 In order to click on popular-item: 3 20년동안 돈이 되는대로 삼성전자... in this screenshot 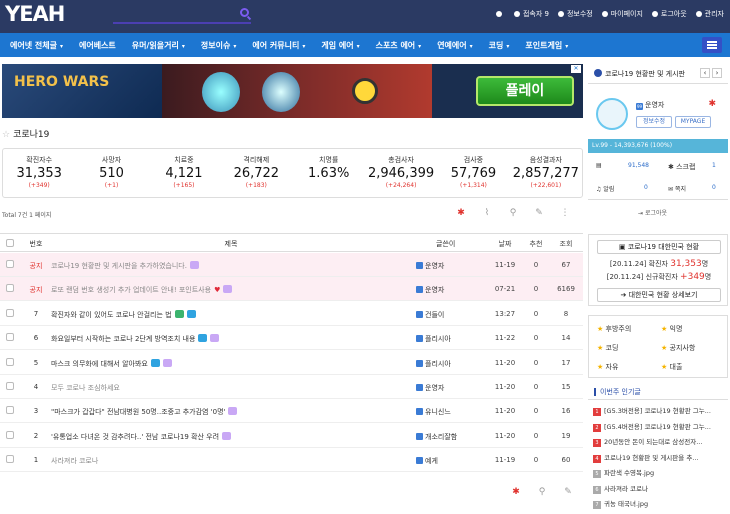, I will do `click(658, 441)`.